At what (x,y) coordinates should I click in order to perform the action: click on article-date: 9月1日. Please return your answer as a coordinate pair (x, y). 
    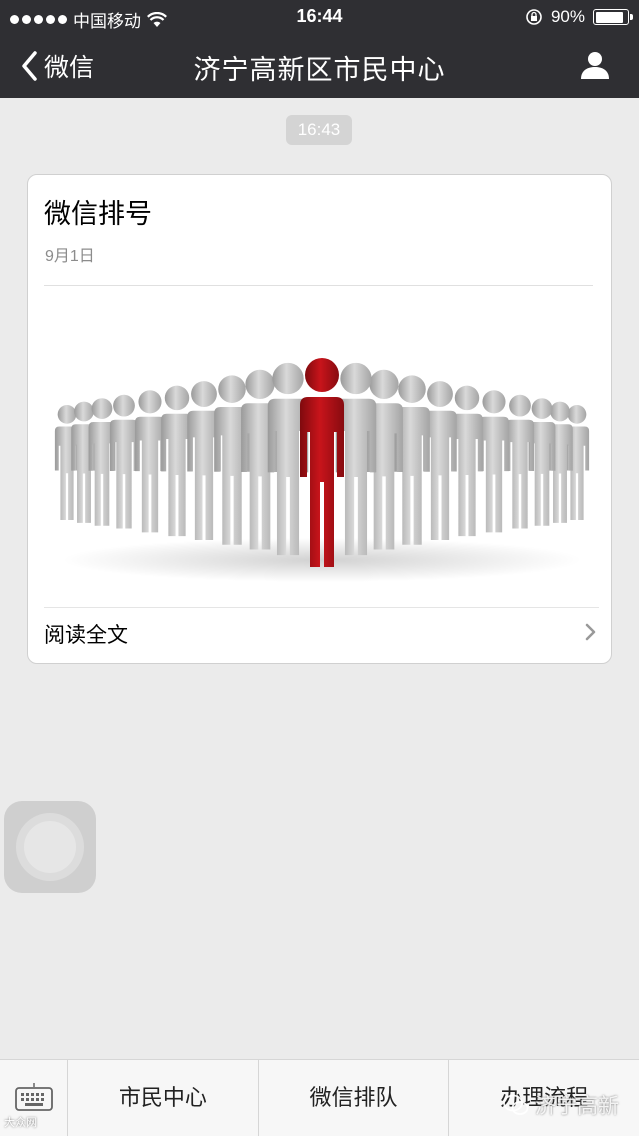
    Looking at the image, I should click on (70, 256).